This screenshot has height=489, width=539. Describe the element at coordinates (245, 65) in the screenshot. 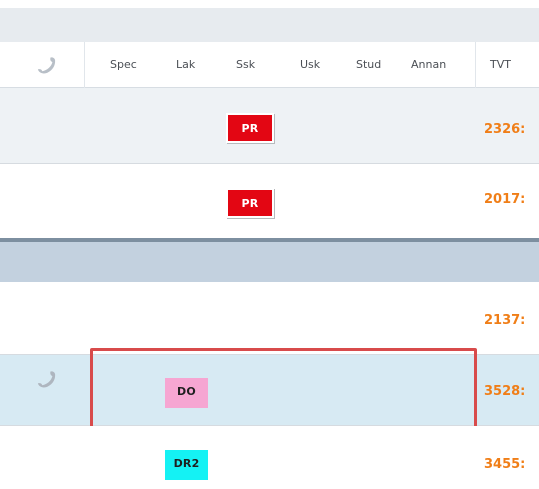

I see `header-ssk: Ssk` at that location.